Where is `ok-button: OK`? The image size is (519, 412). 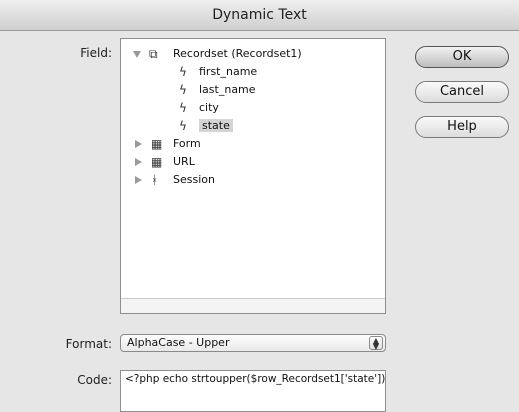
ok-button: OK is located at coordinates (462, 57).